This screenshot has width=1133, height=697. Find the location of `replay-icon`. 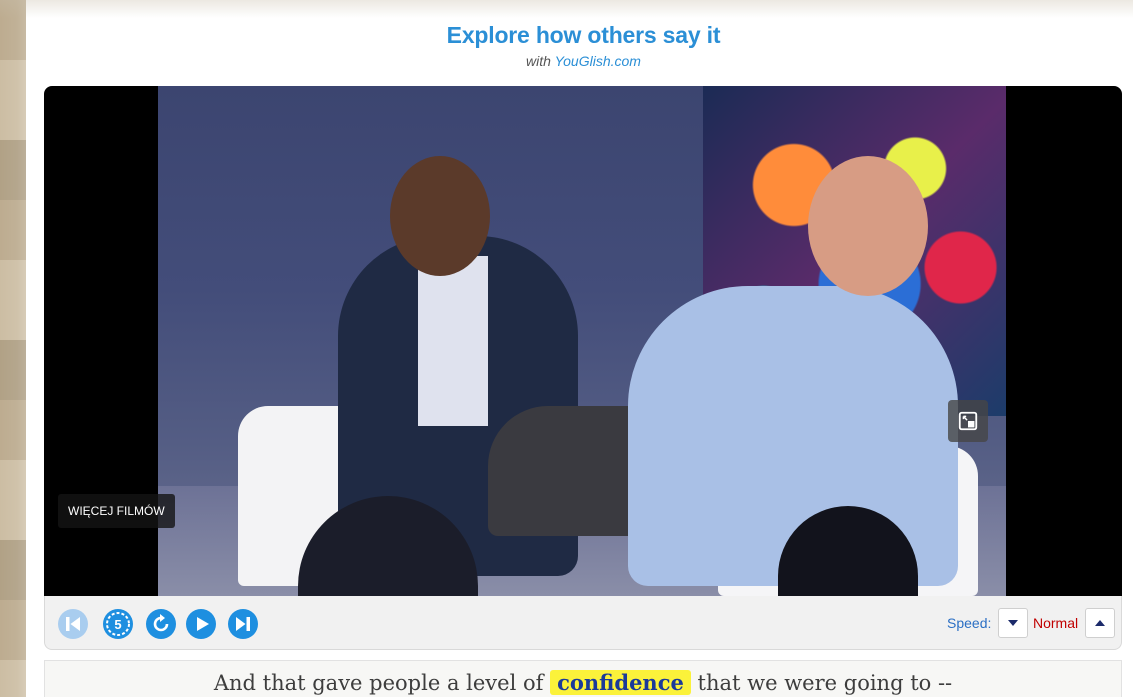

replay-icon is located at coordinates (161, 624).